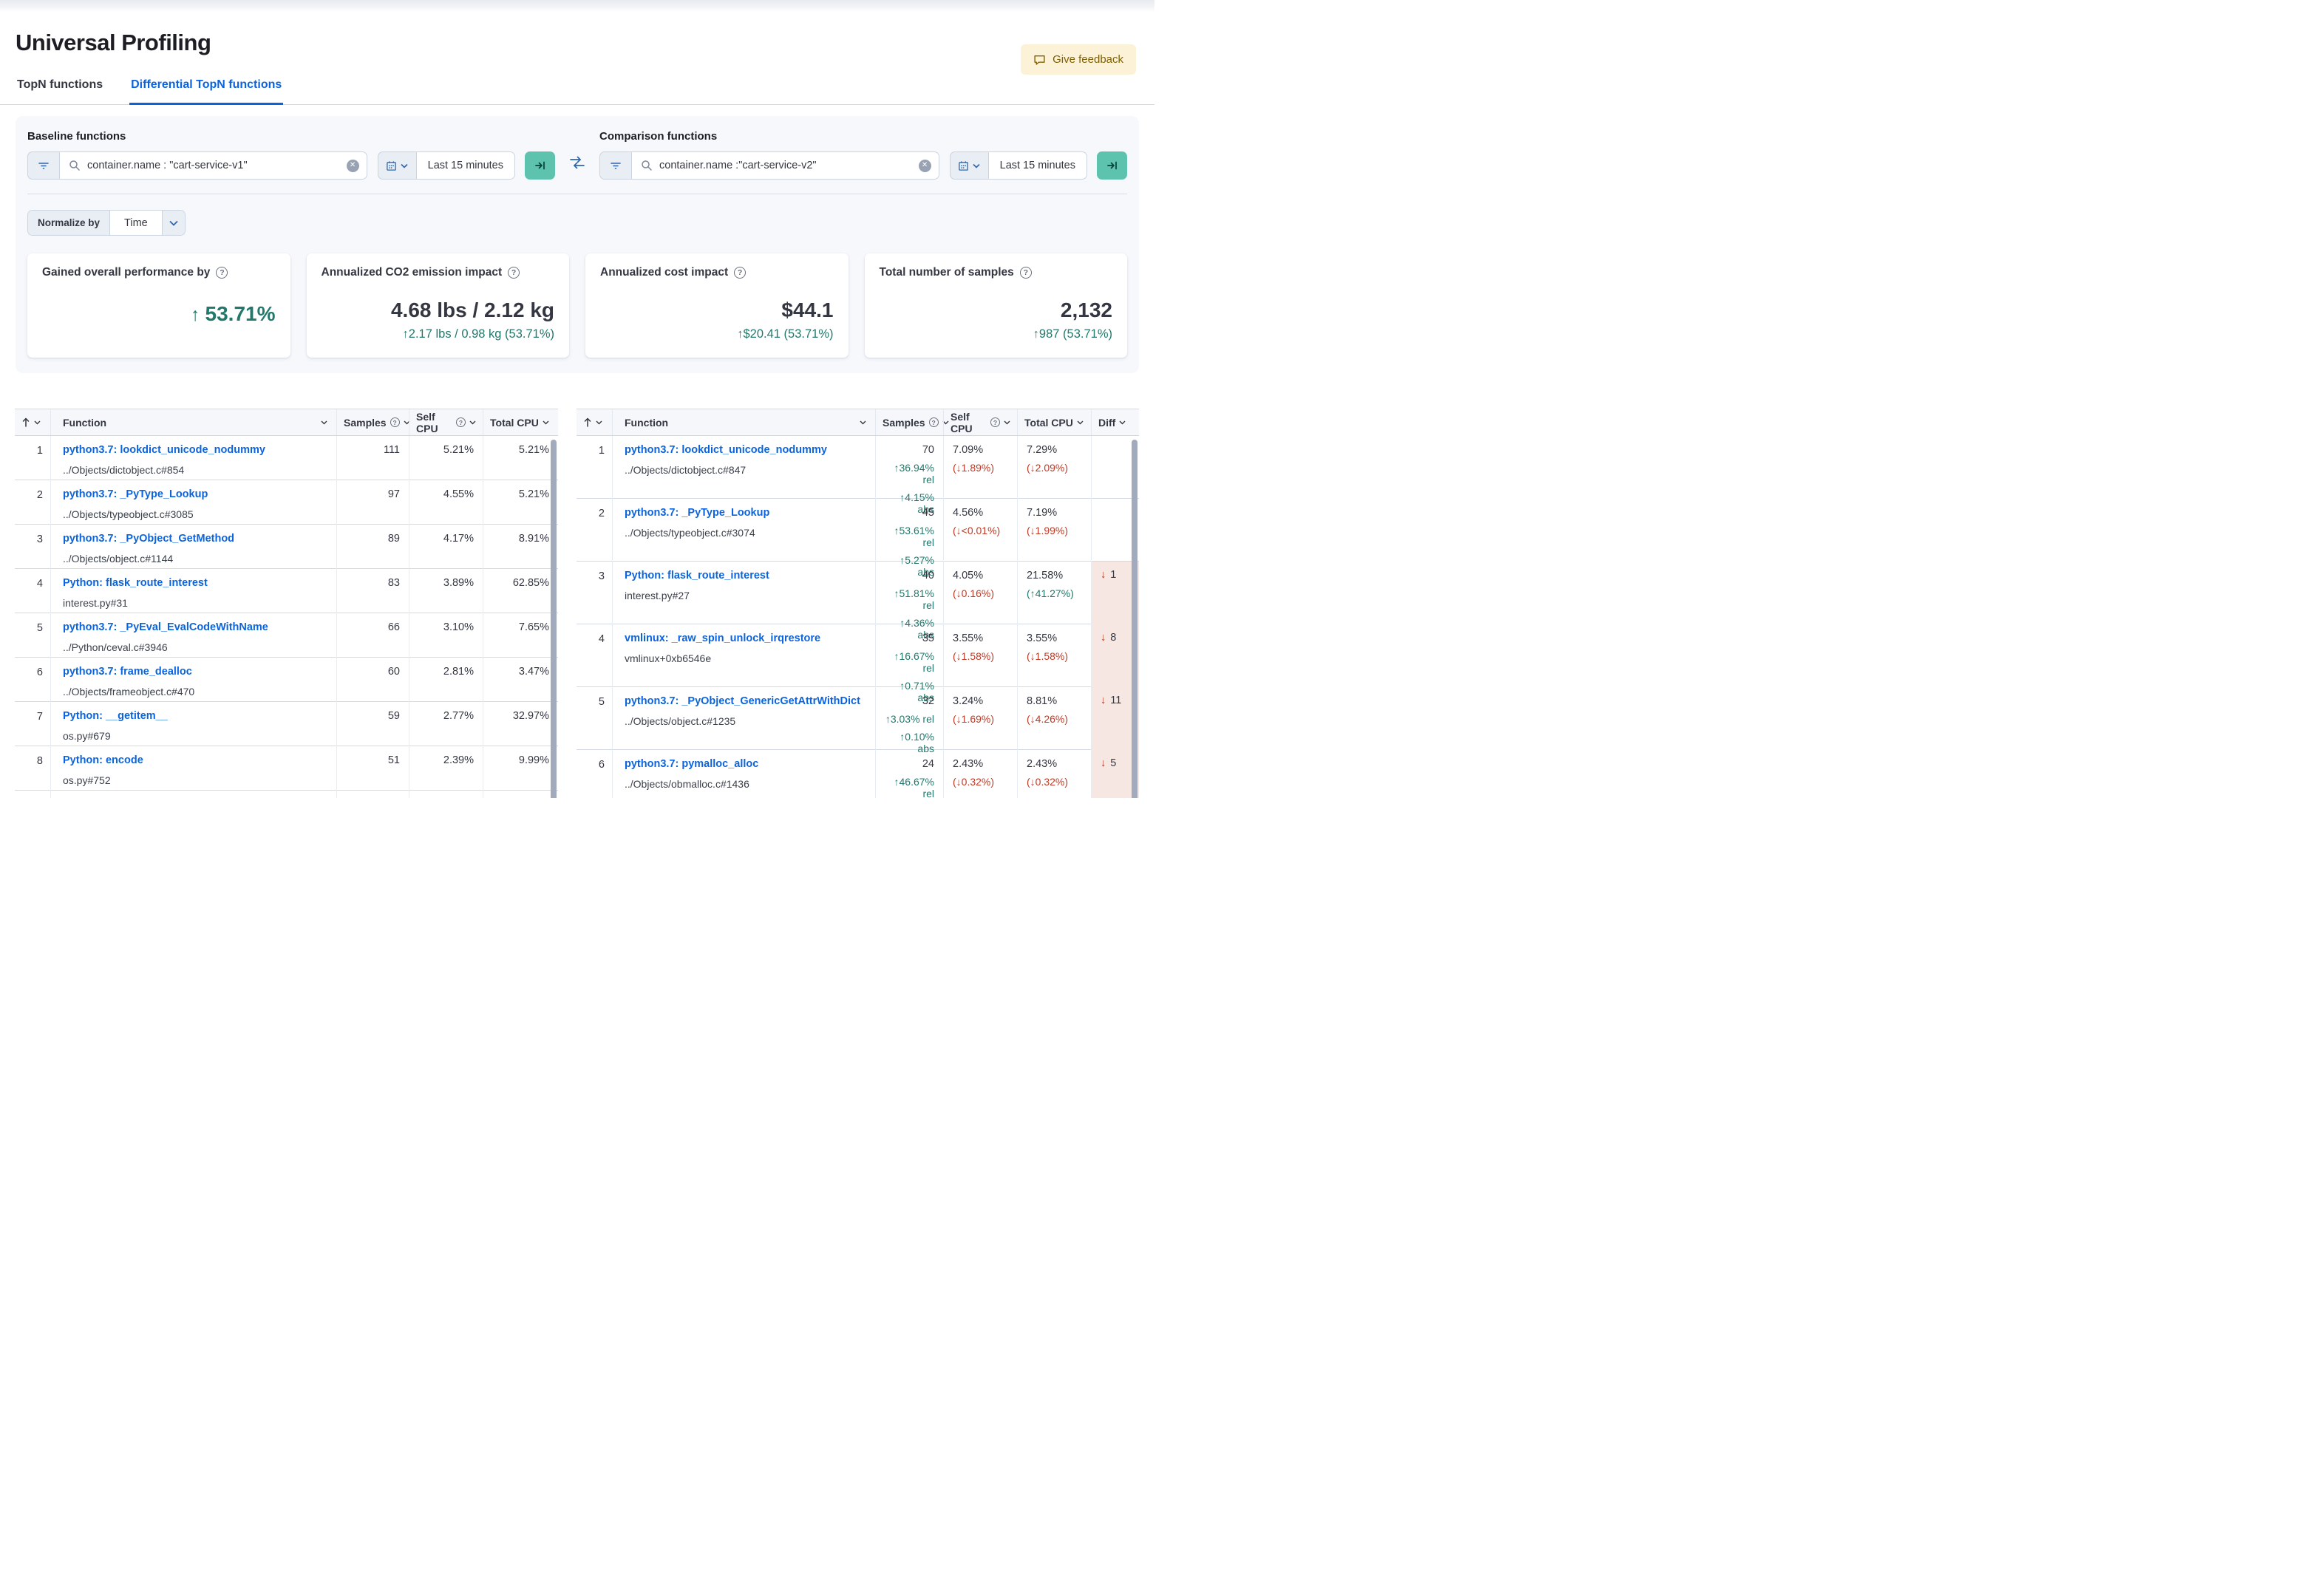  Describe the element at coordinates (520, 504) in the screenshot. I see `total-cpu-cell: 5.21%` at that location.